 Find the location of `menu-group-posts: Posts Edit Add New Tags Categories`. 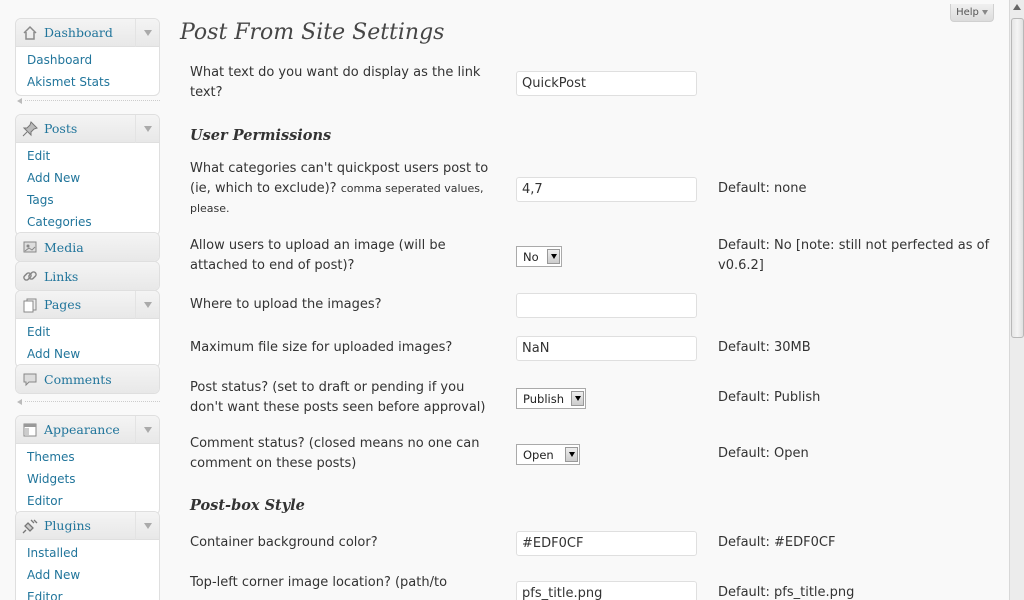

menu-group-posts: Posts Edit Add New Tags Categories is located at coordinates (87, 175).